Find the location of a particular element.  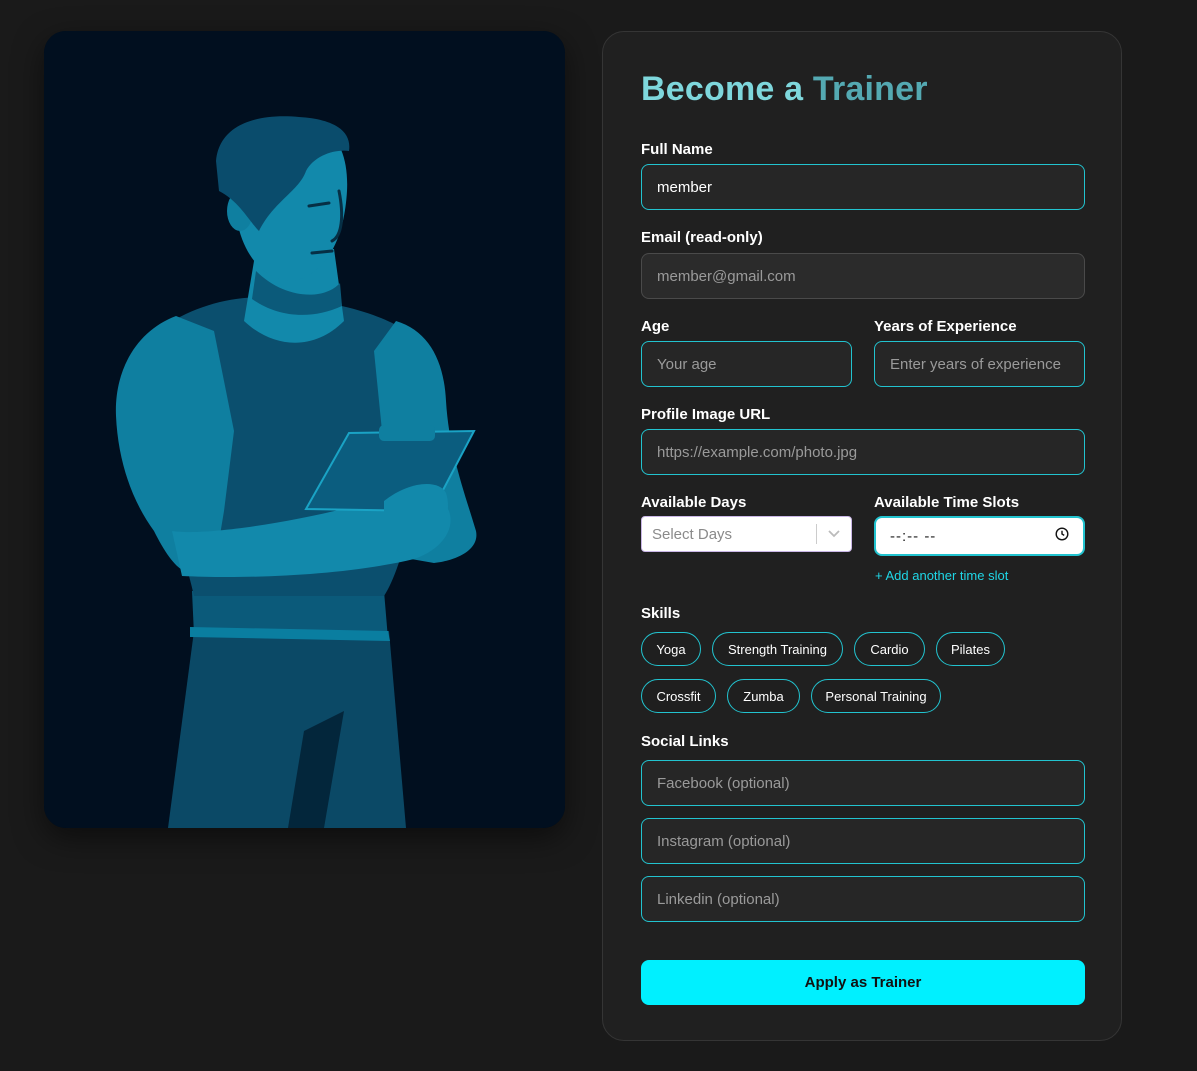

page-title: Become a Trainer is located at coordinates (784, 89).